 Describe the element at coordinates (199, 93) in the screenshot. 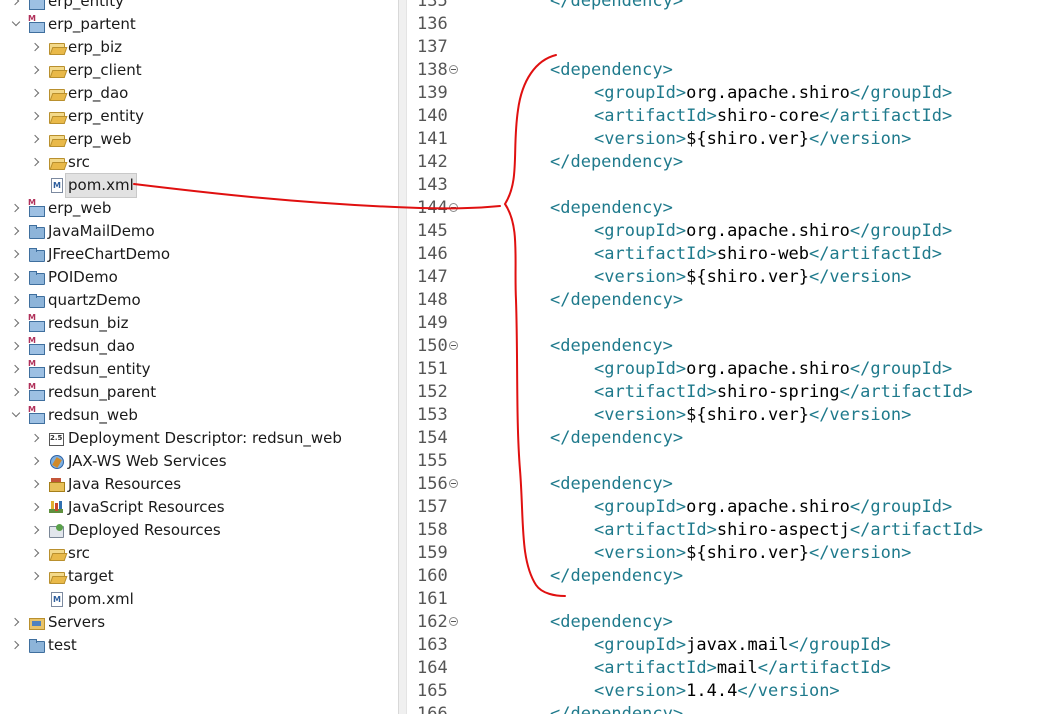

I see `tree-item: erp_dao` at that location.